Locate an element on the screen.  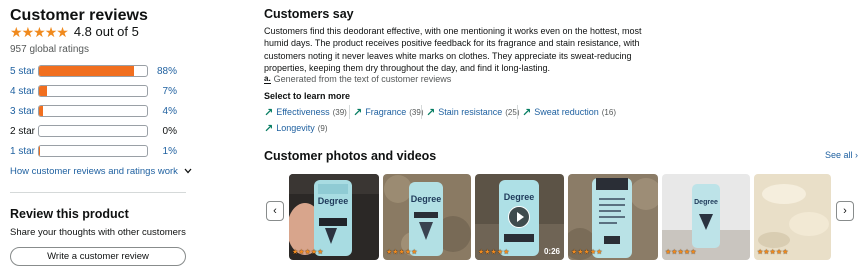
chip-label: Stain resistance is located at coordinates (470, 112).